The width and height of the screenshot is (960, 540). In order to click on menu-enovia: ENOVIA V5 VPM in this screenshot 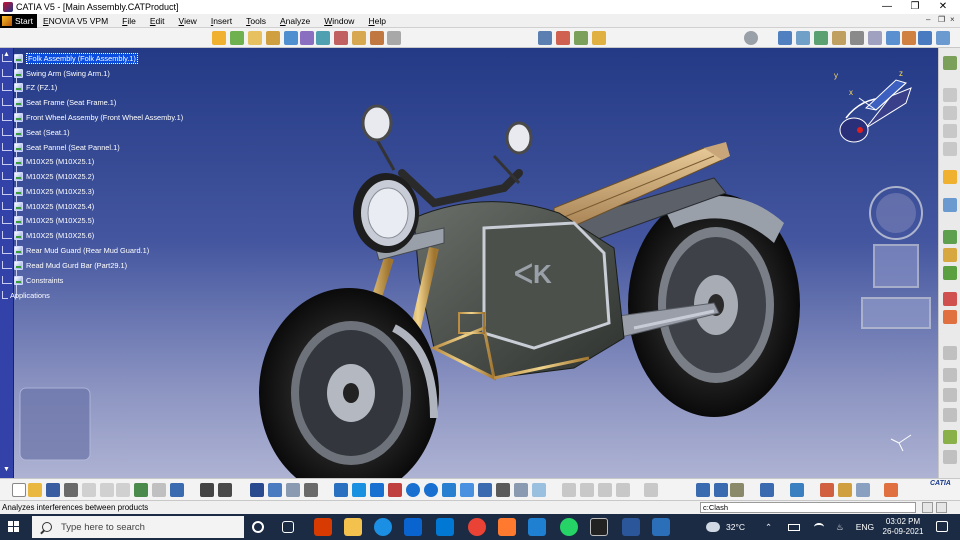, I will do `click(75, 21)`.